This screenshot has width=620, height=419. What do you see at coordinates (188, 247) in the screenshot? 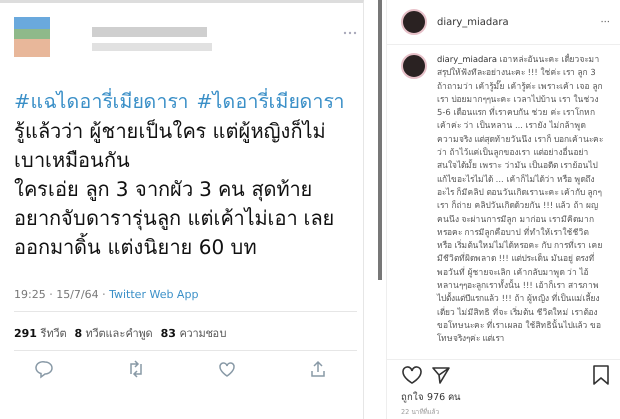
I see `tweet-text: ออกมาดิ้น แต่งนิยาย 60 บท` at bounding box center [188, 247].